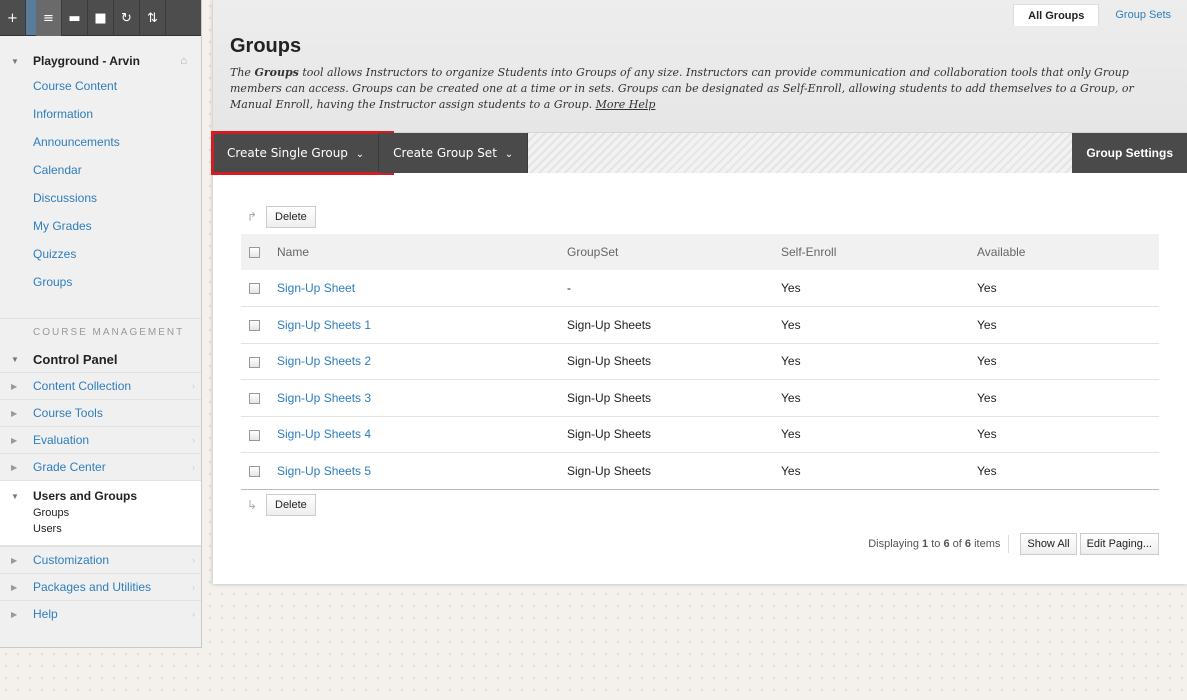 This screenshot has height=700, width=1187. I want to click on sidebar-item-groups: Groups, so click(100, 282).